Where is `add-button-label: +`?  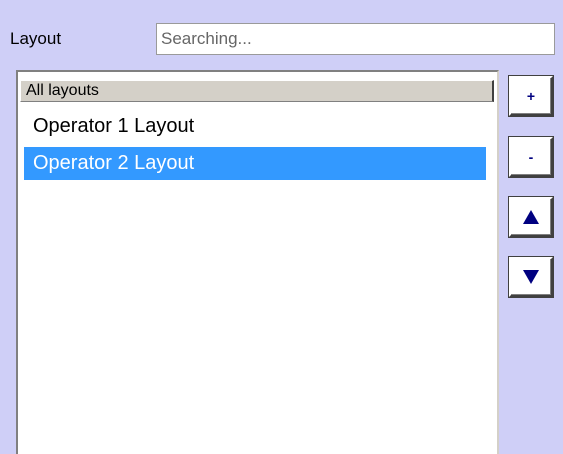 add-button-label: + is located at coordinates (531, 96).